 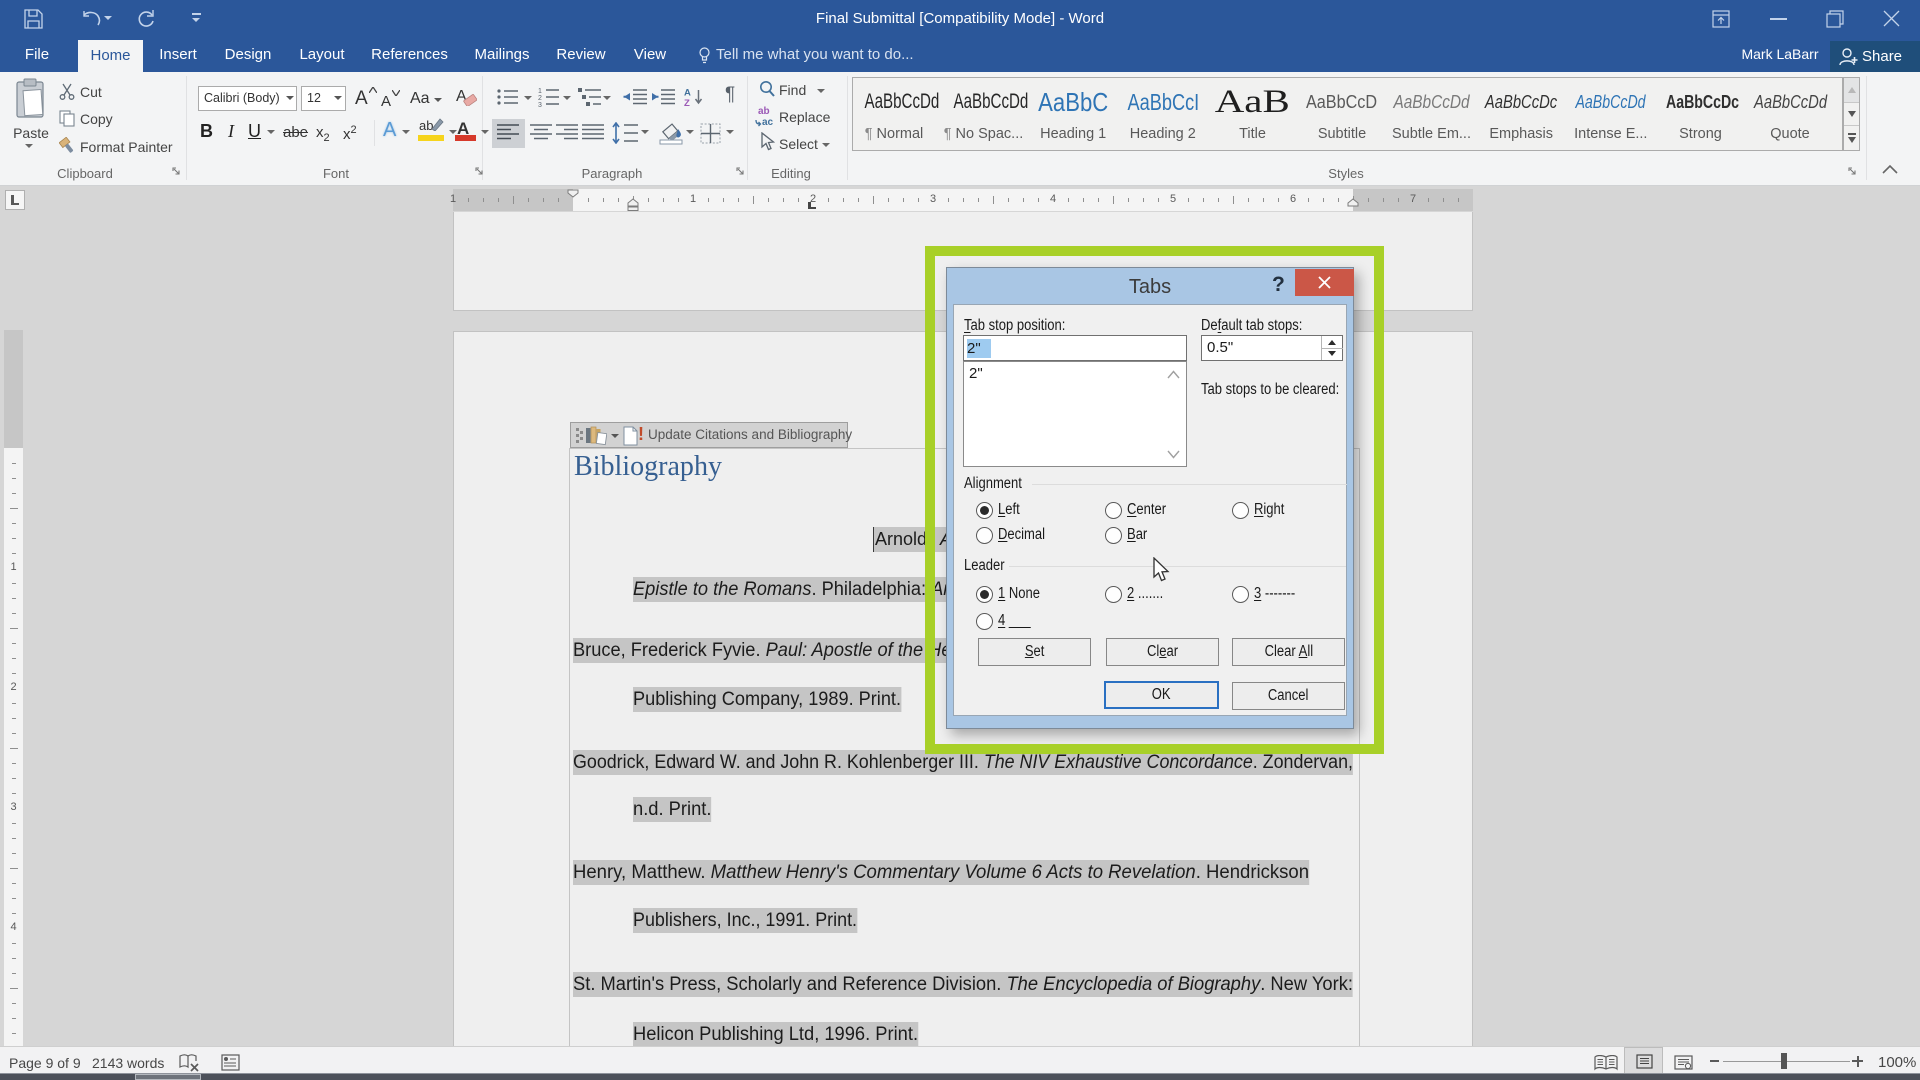 What do you see at coordinates (540, 91) in the screenshot?
I see `svg-text: 1` at bounding box center [540, 91].